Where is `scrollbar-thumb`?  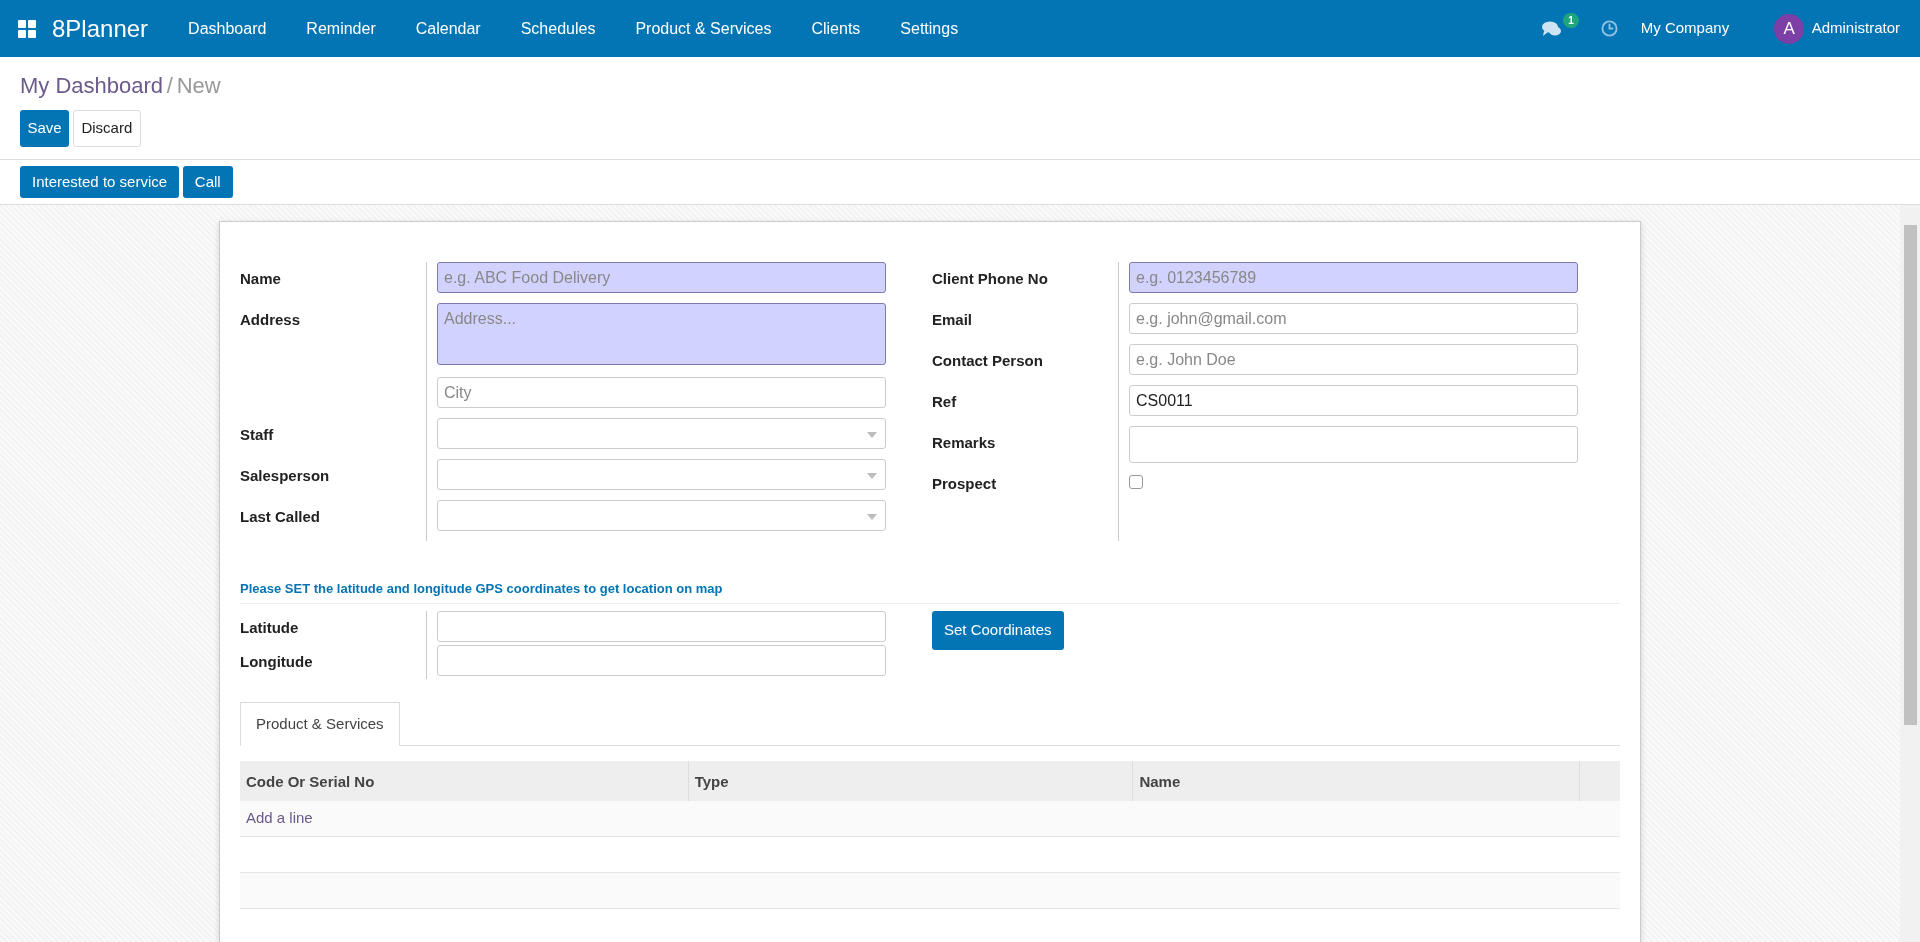
scrollbar-thumb is located at coordinates (1910, 475).